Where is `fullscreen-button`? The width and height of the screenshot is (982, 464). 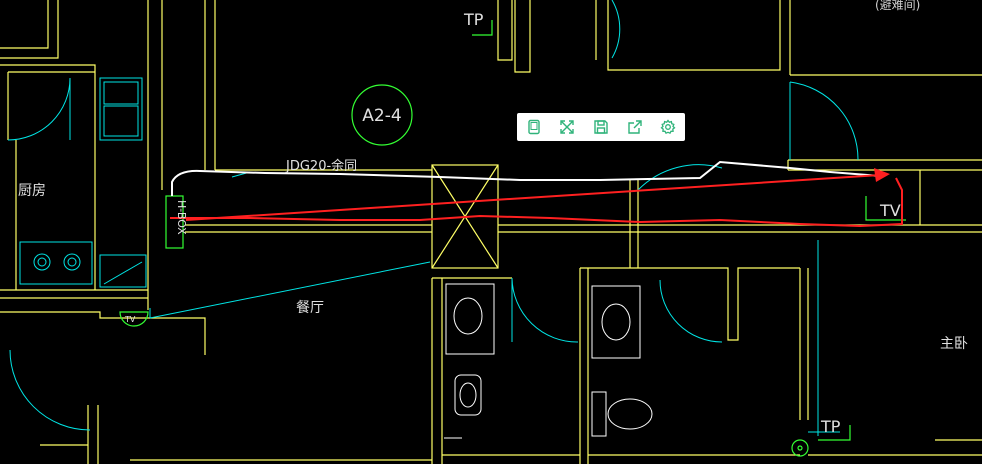
fullscreen-button is located at coordinates (567, 127).